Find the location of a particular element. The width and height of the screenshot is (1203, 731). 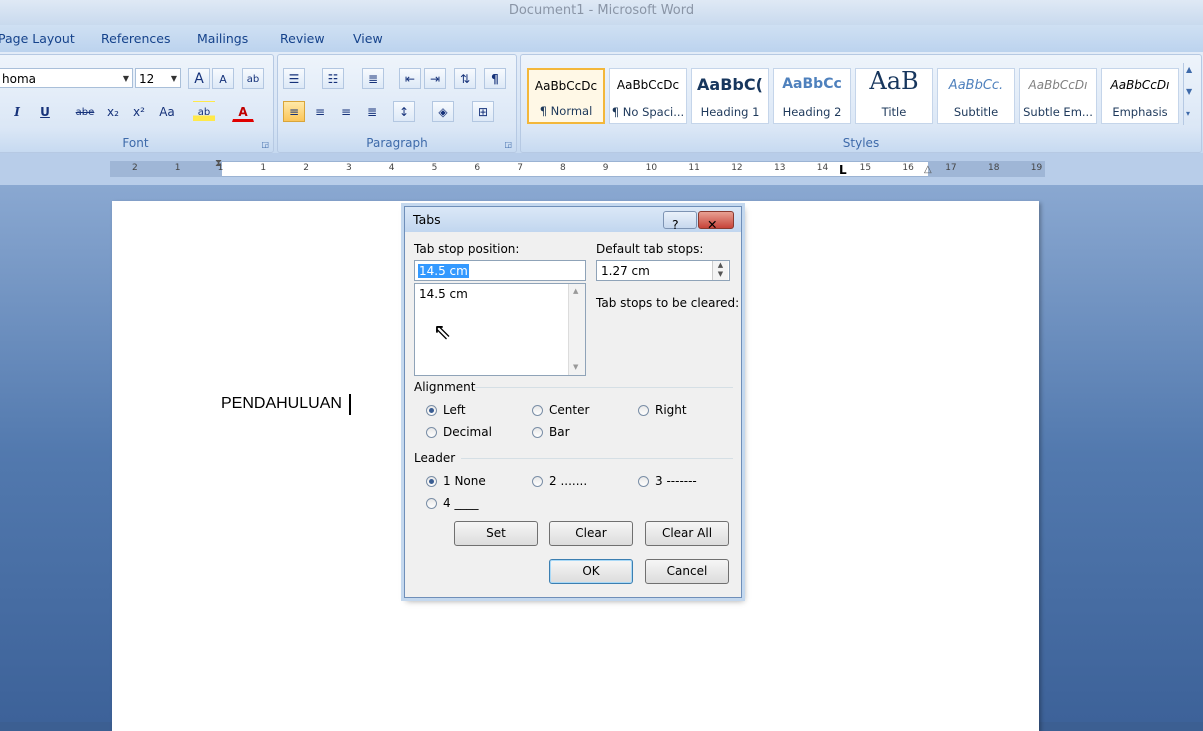

italic-button: I is located at coordinates (17, 111).